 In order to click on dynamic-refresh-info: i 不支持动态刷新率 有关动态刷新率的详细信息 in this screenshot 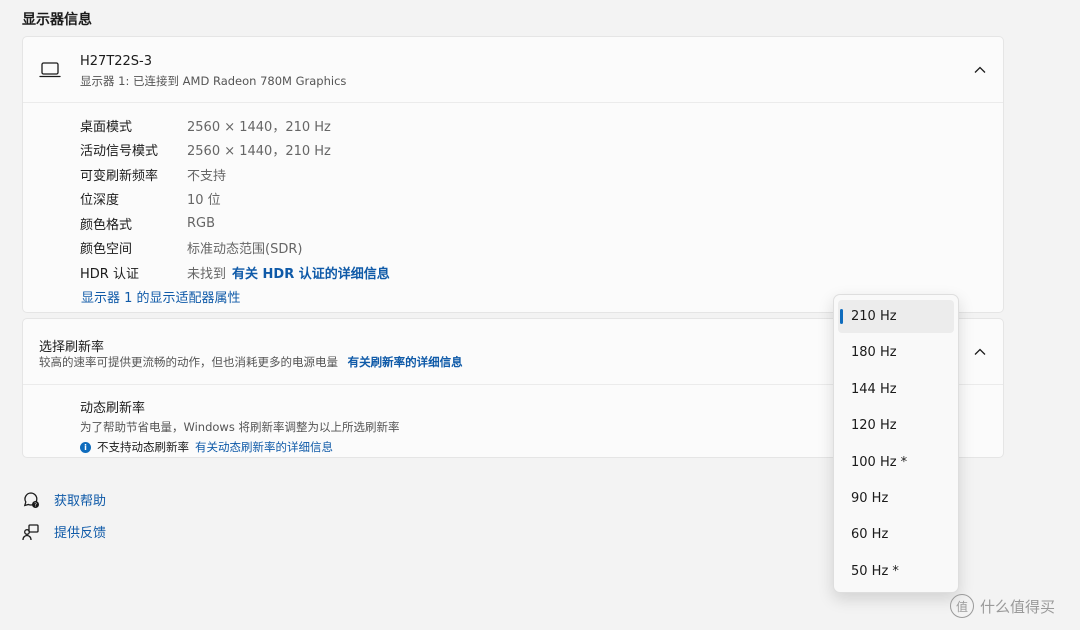, I will do `click(240, 447)`.